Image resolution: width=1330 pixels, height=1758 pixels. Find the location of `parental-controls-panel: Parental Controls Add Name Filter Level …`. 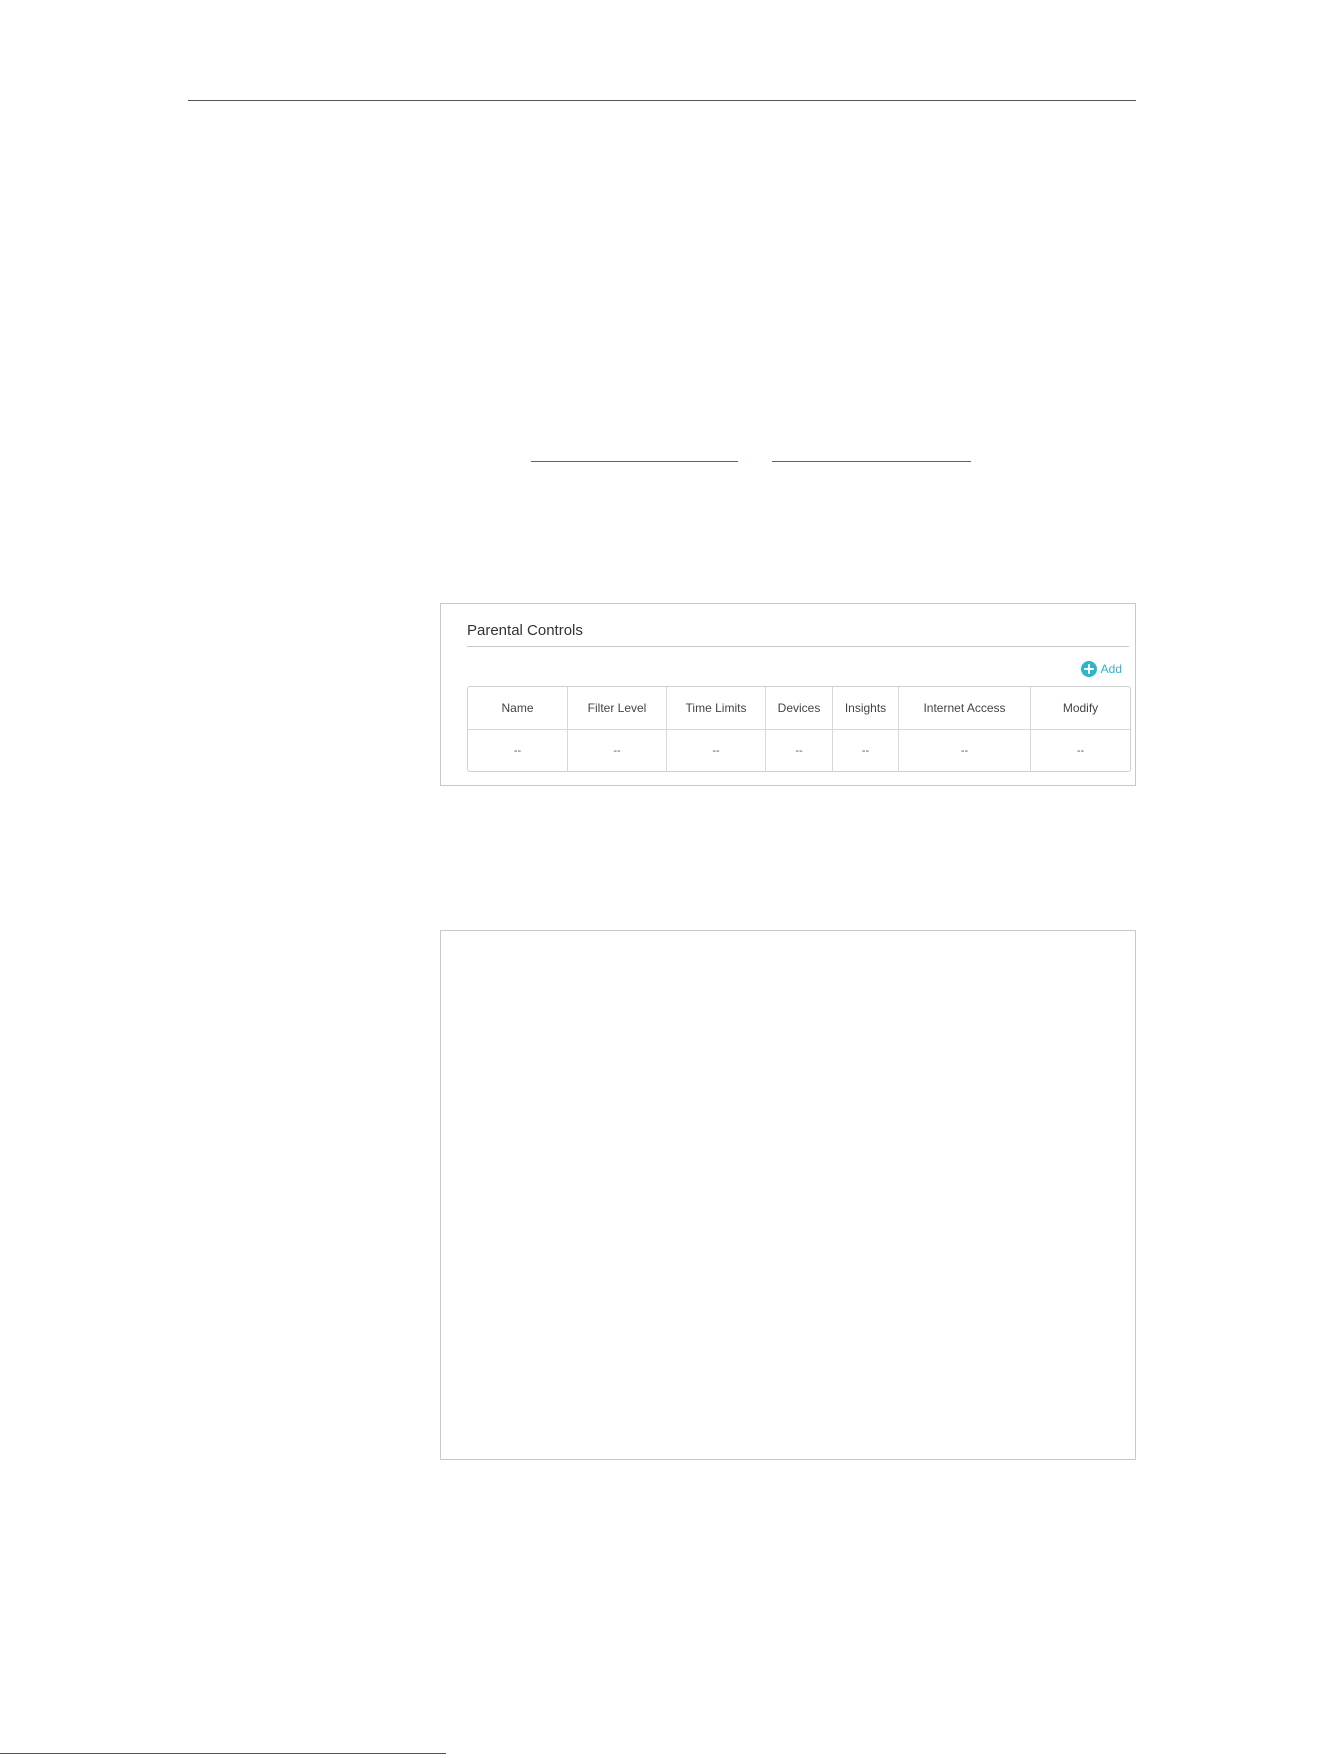

parental-controls-panel: Parental Controls Add Name Filter Level … is located at coordinates (788, 694).